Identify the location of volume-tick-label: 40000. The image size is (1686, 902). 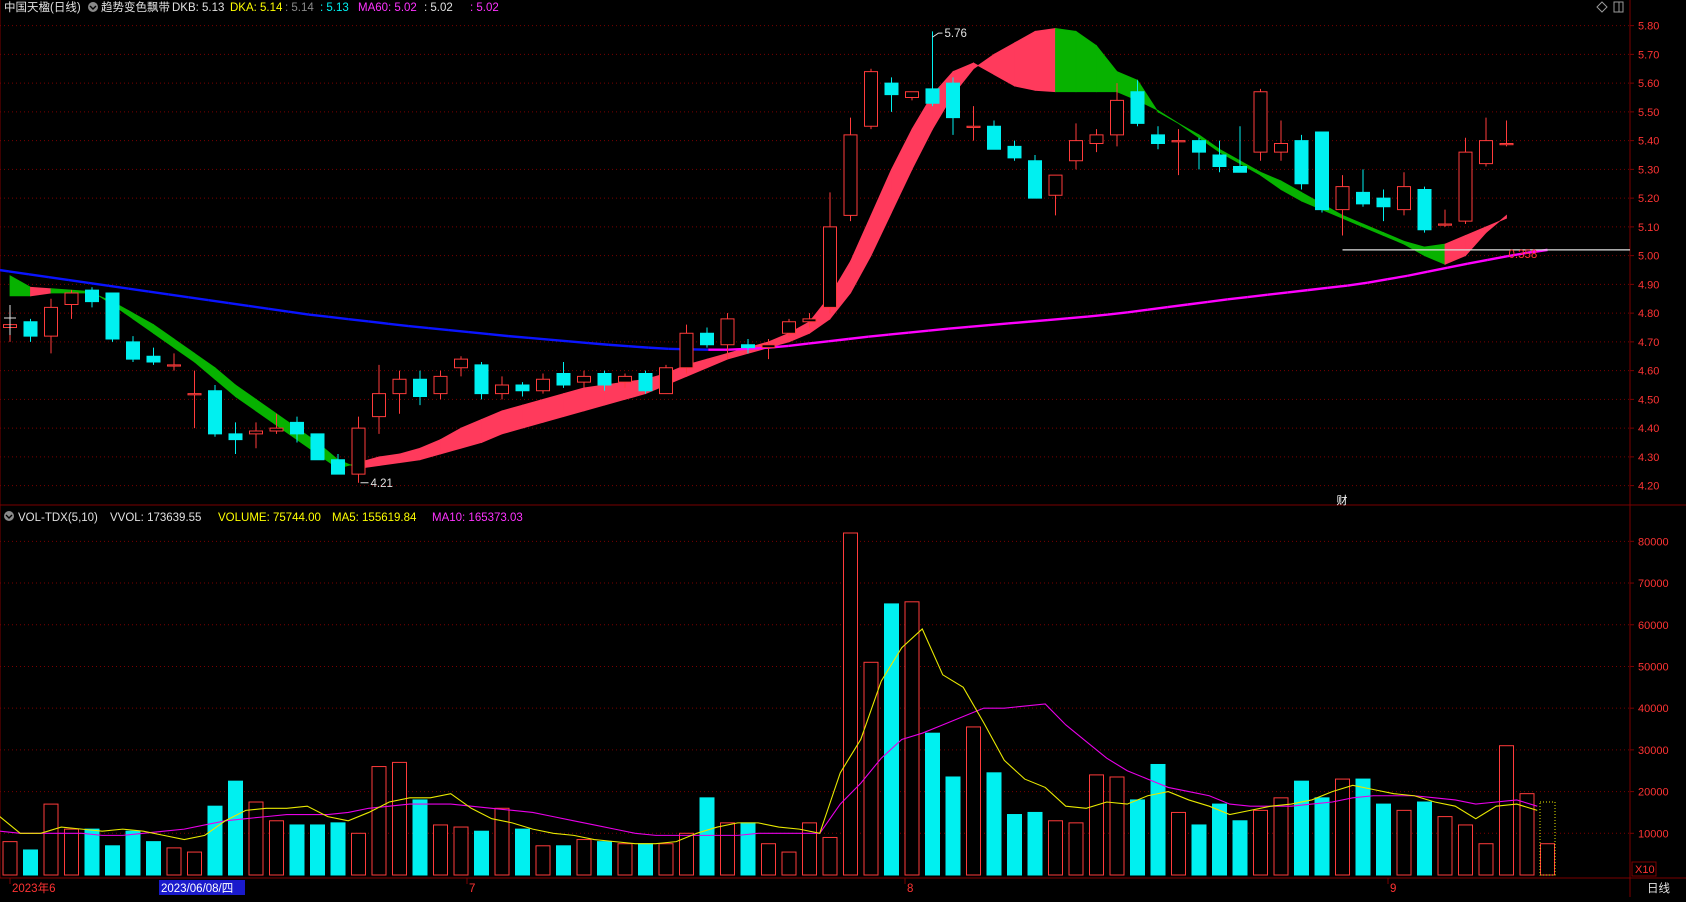
(1653, 709).